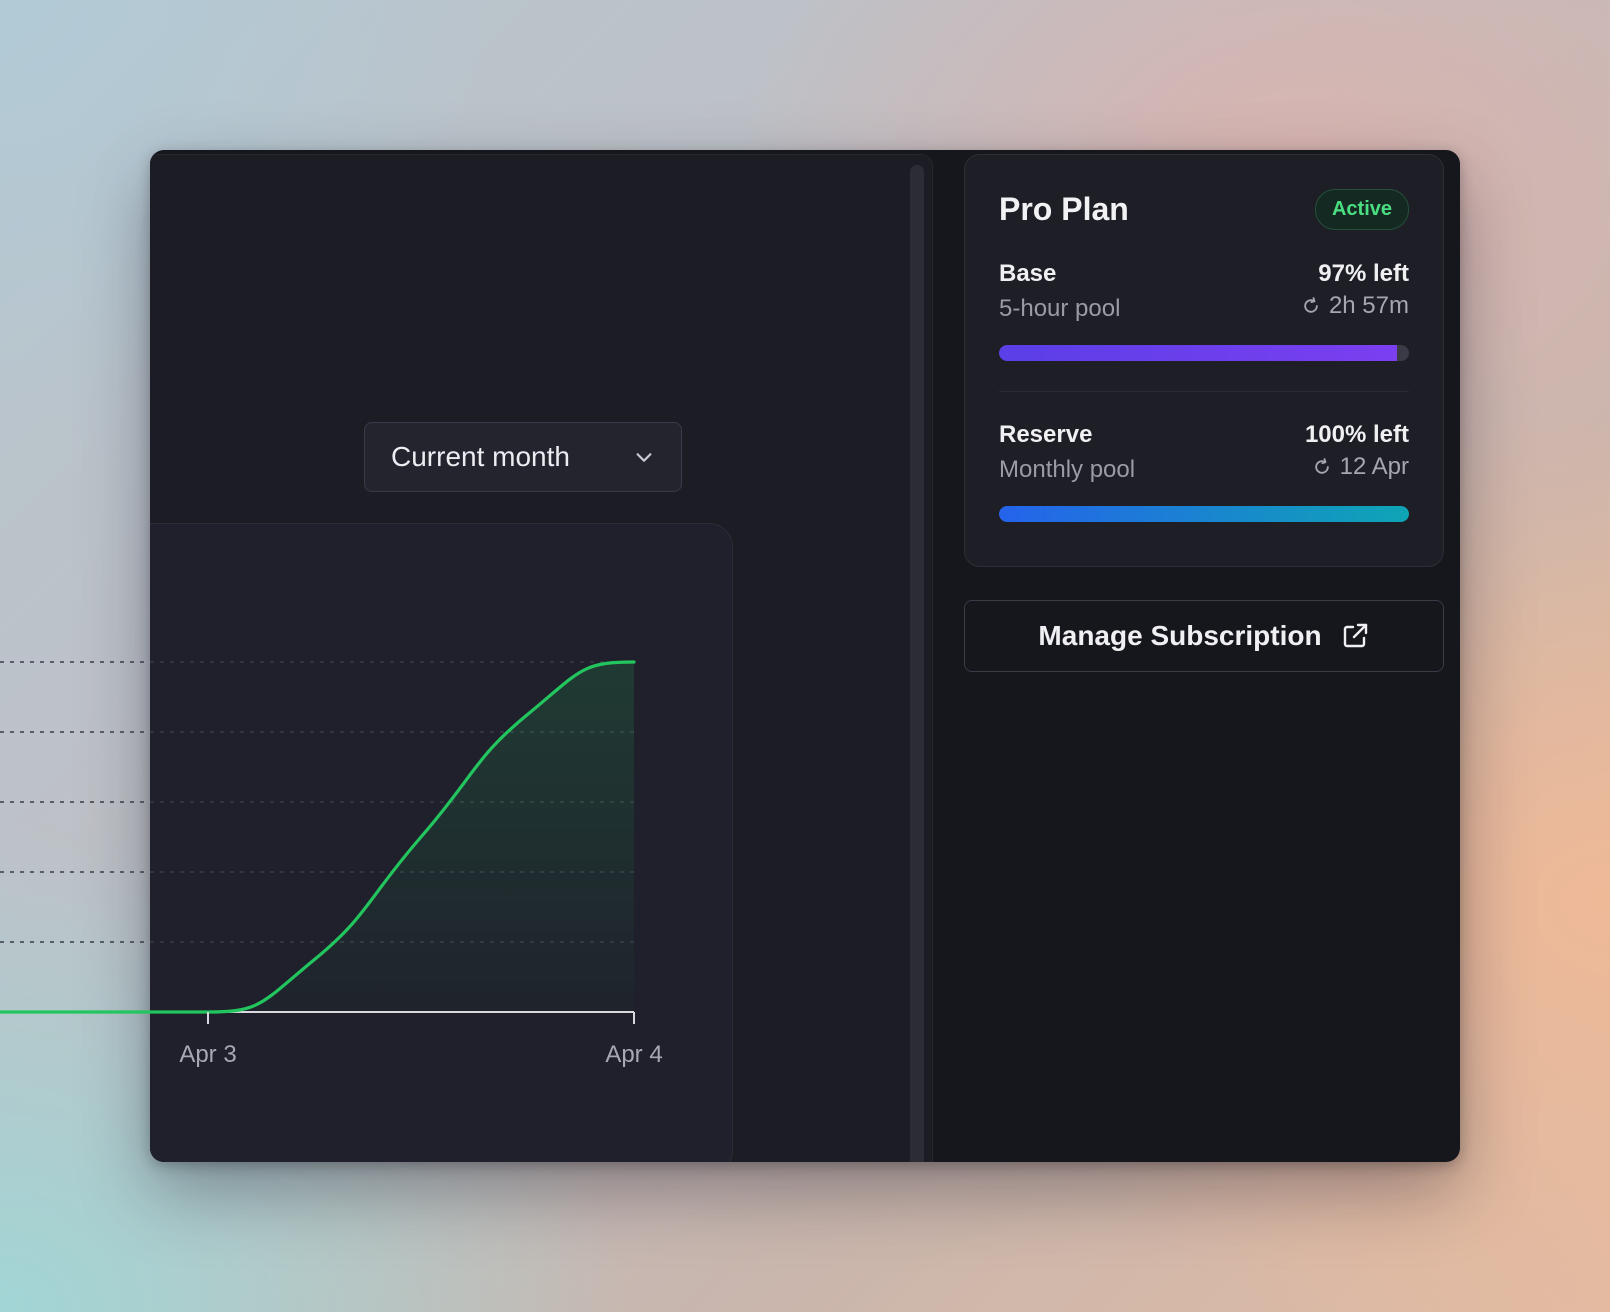  Describe the element at coordinates (1356, 434) in the screenshot. I see `pool-percent: 100% left` at that location.